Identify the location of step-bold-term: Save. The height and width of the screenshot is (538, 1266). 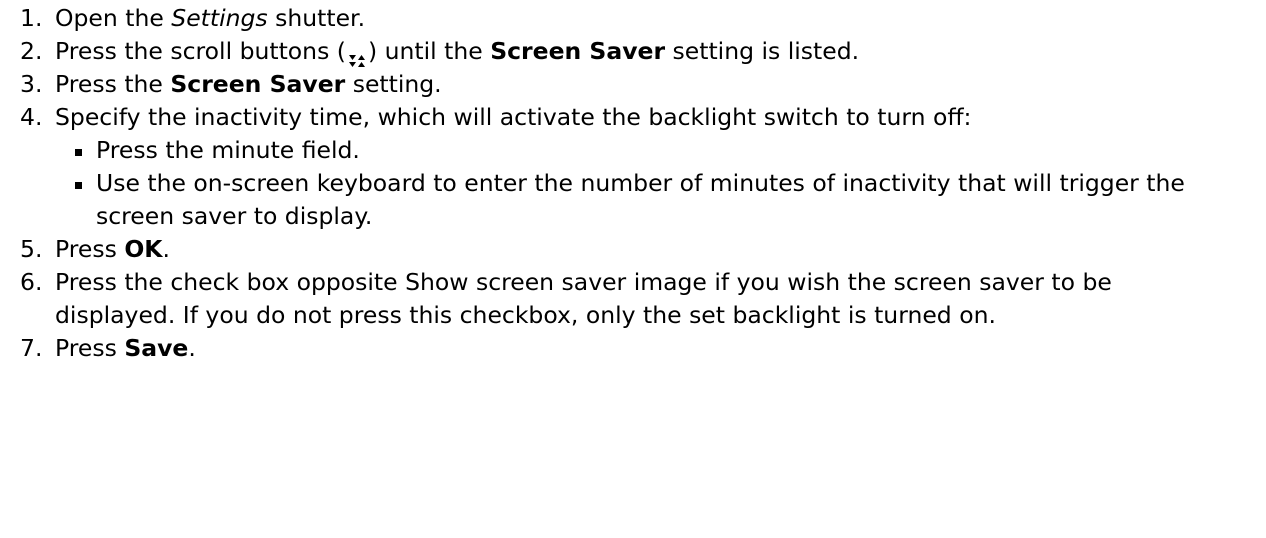
(156, 348).